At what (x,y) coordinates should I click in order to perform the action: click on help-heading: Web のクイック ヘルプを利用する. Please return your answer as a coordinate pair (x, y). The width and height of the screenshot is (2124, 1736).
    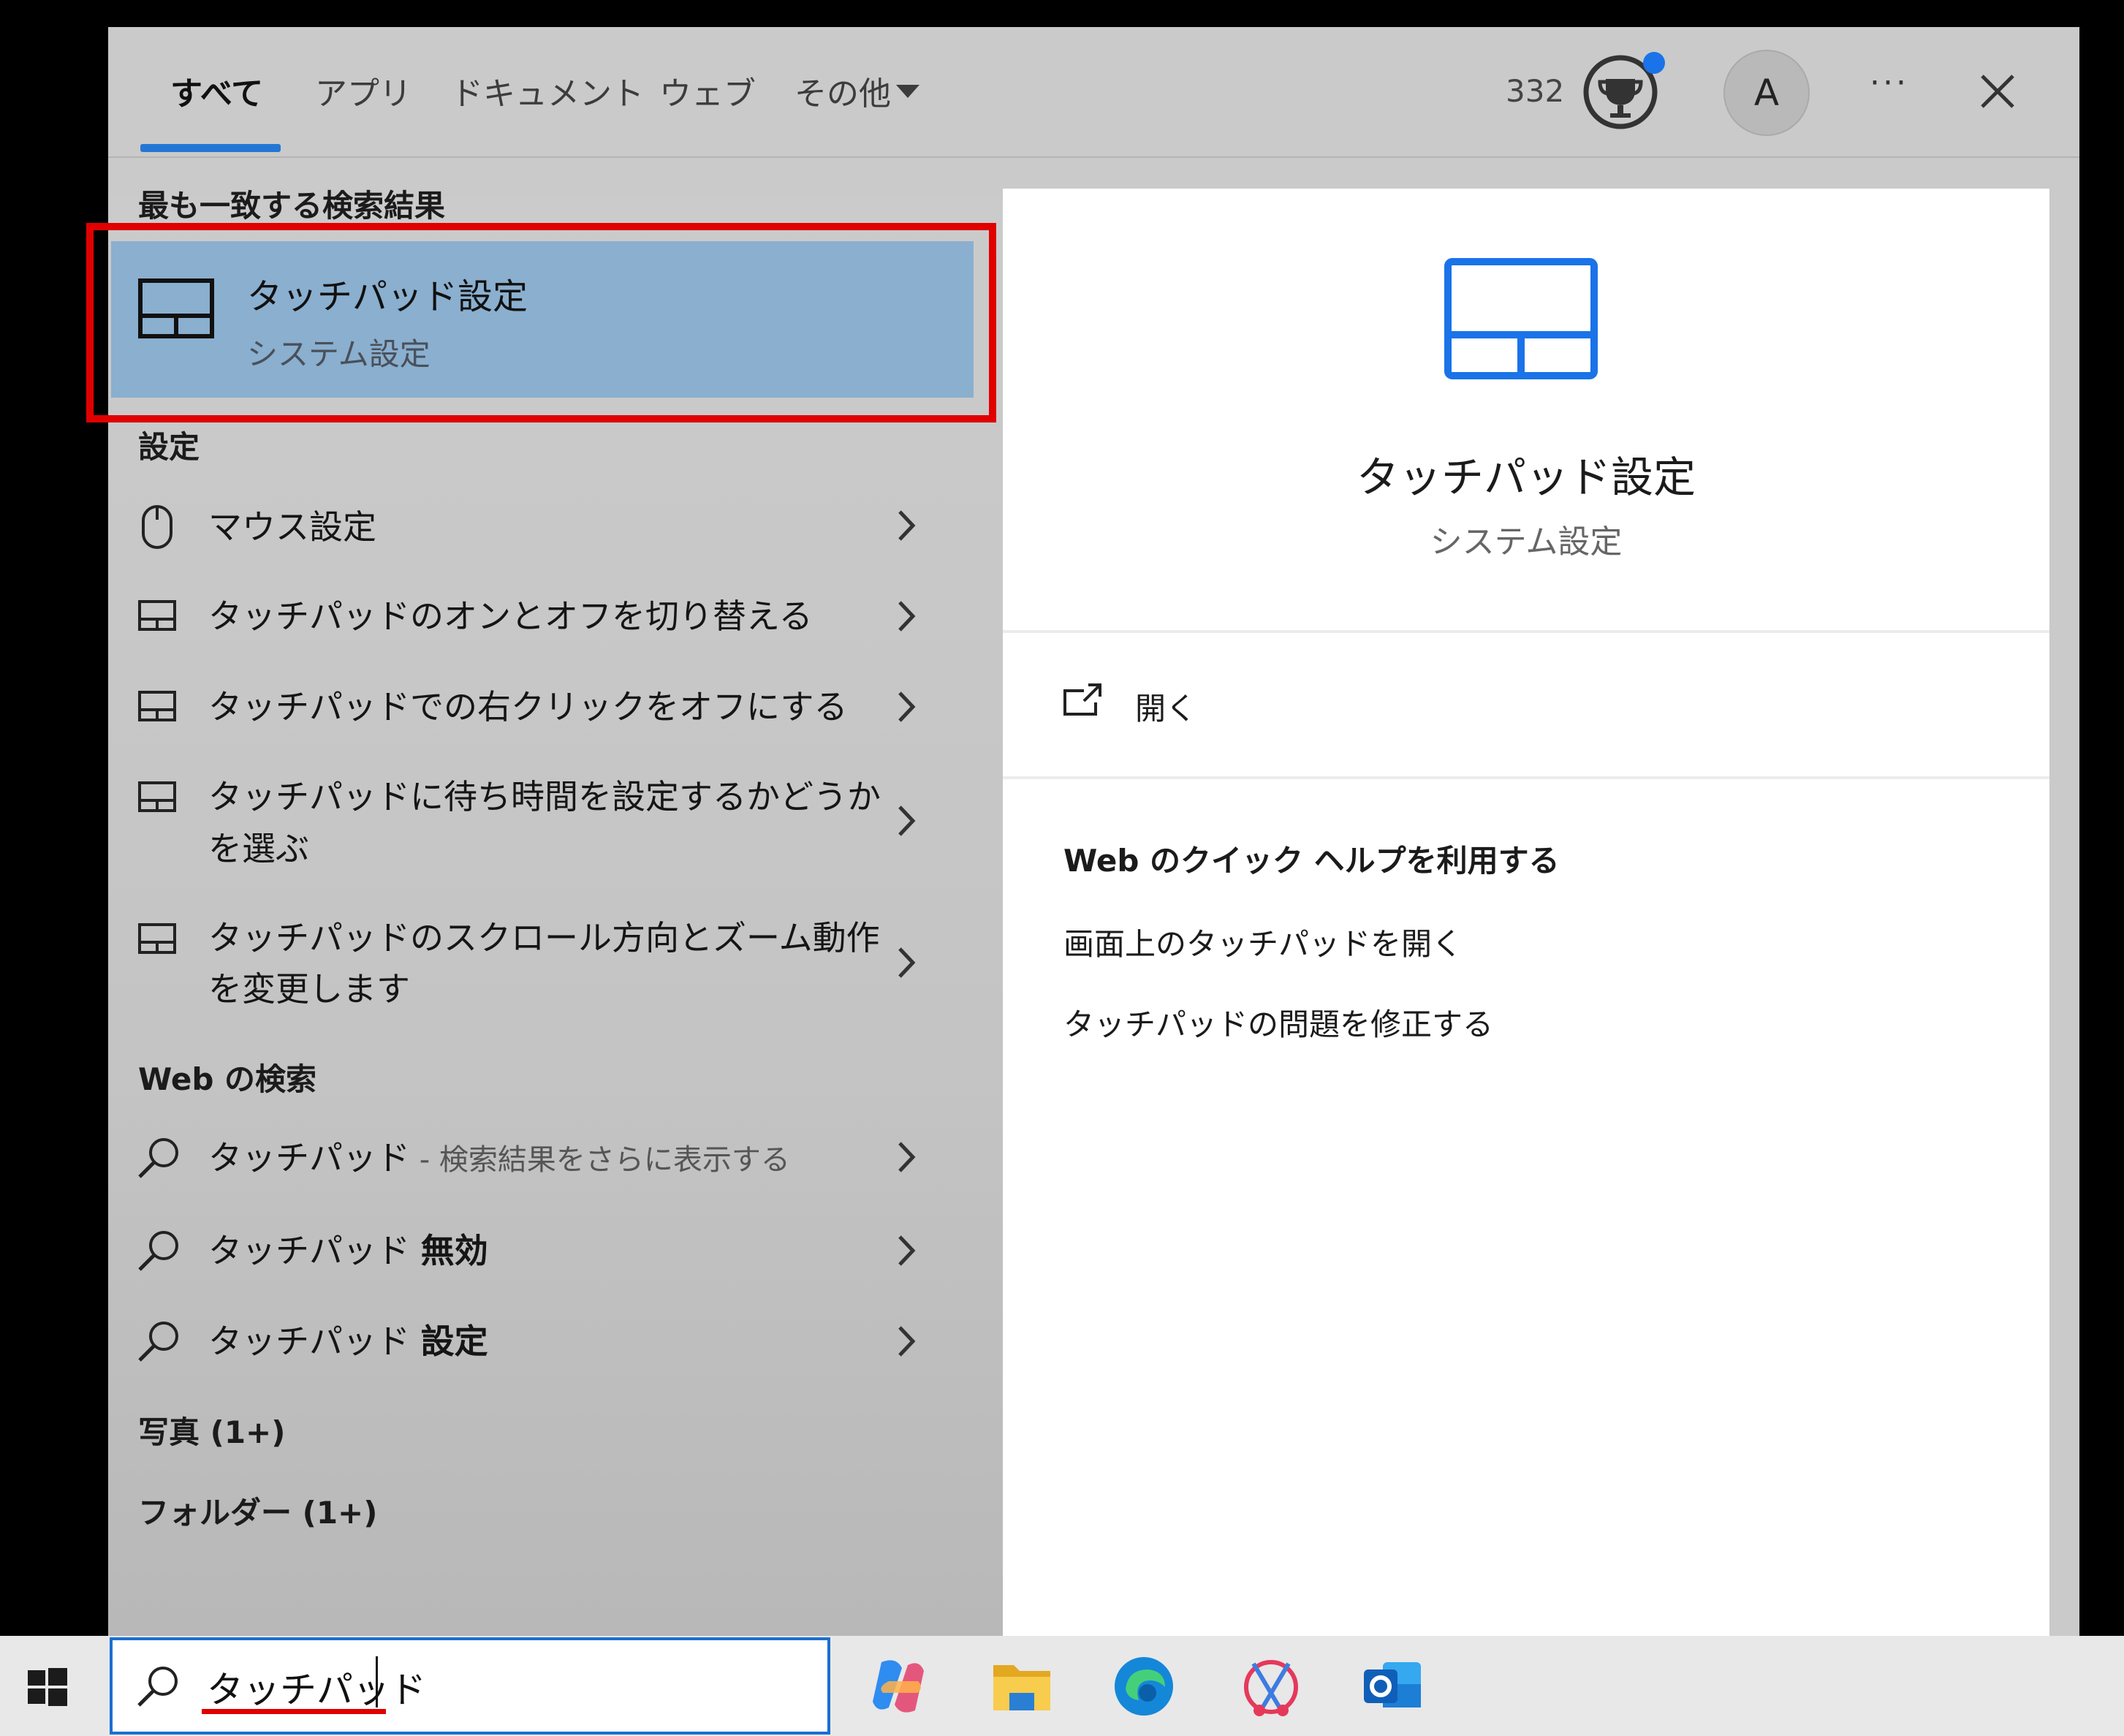
    Looking at the image, I should click on (1311, 861).